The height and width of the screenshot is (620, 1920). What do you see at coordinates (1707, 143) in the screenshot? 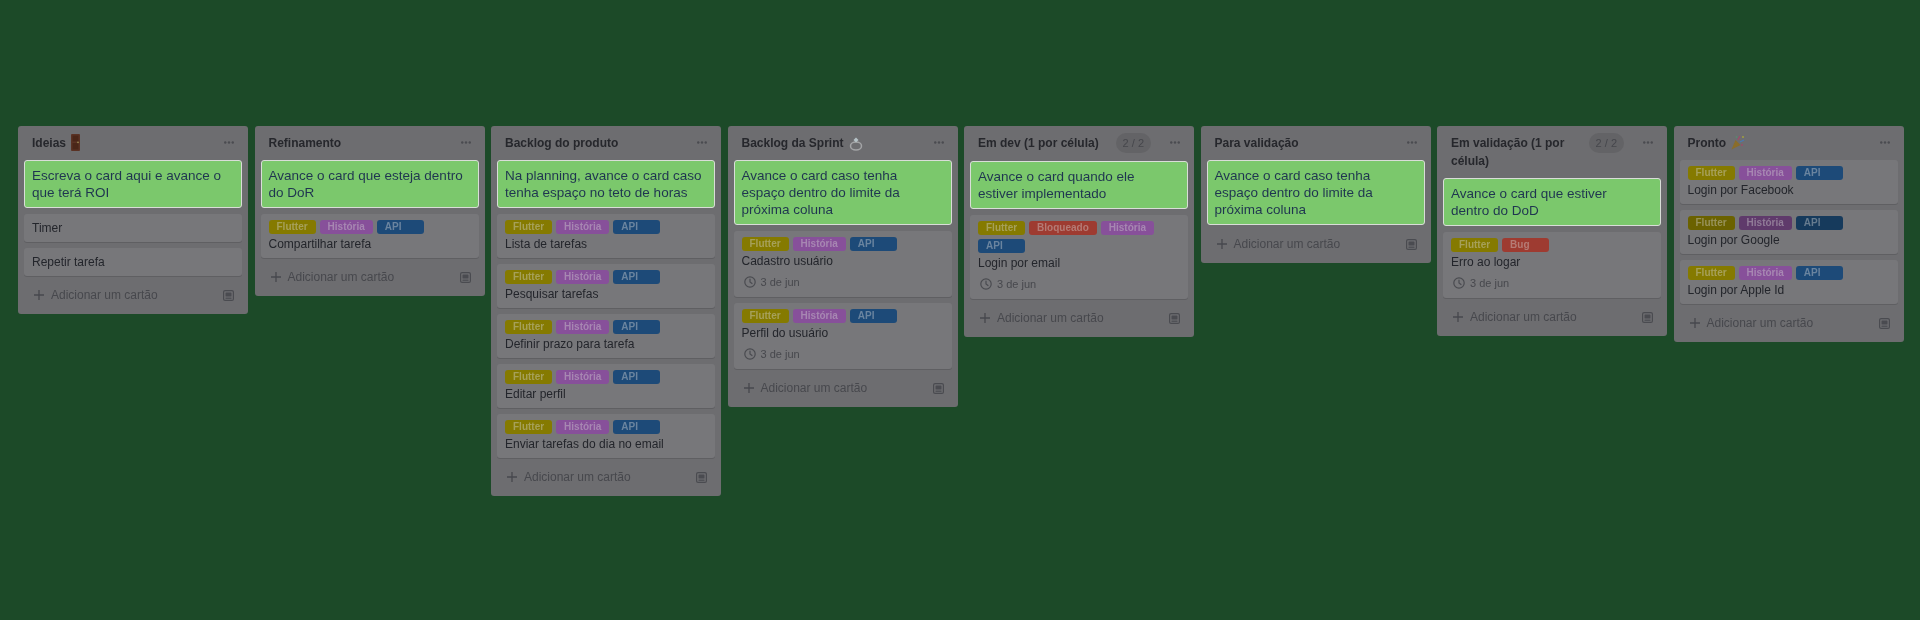
I see `list-title: Pronto` at bounding box center [1707, 143].